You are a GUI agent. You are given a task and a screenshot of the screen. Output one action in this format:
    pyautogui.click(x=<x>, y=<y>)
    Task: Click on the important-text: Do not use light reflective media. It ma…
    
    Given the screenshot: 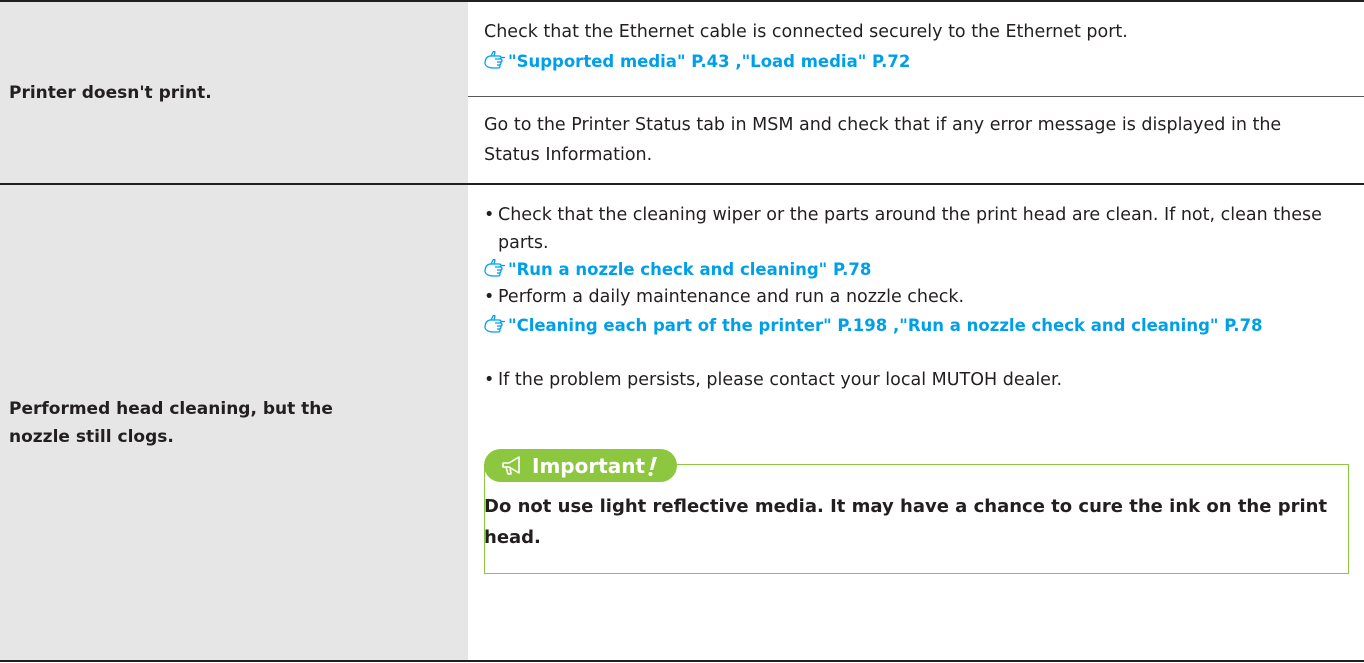 What is the action you would take?
    pyautogui.click(x=906, y=522)
    